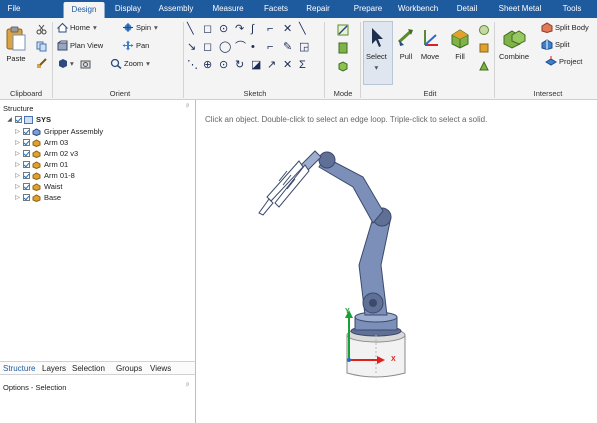 Image resolution: width=597 pixels, height=423 pixels. Describe the element at coordinates (239, 29) in the screenshot. I see `sketch-arc-icon: ↷` at that location.